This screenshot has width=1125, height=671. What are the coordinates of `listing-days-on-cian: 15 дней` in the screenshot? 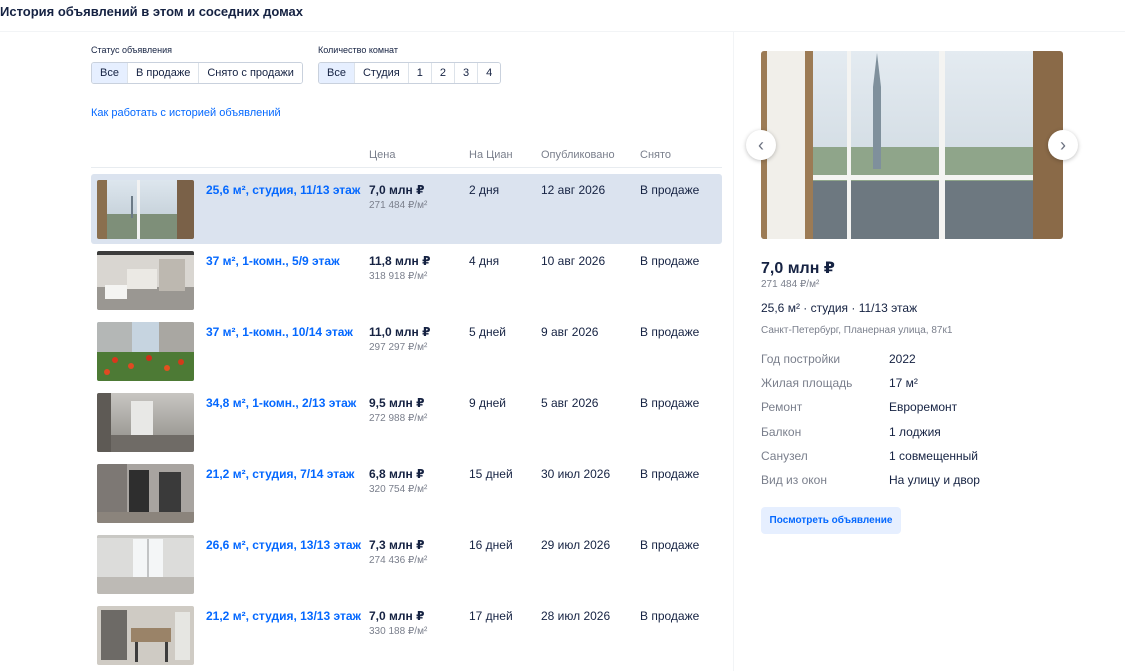 It's located at (491, 474).